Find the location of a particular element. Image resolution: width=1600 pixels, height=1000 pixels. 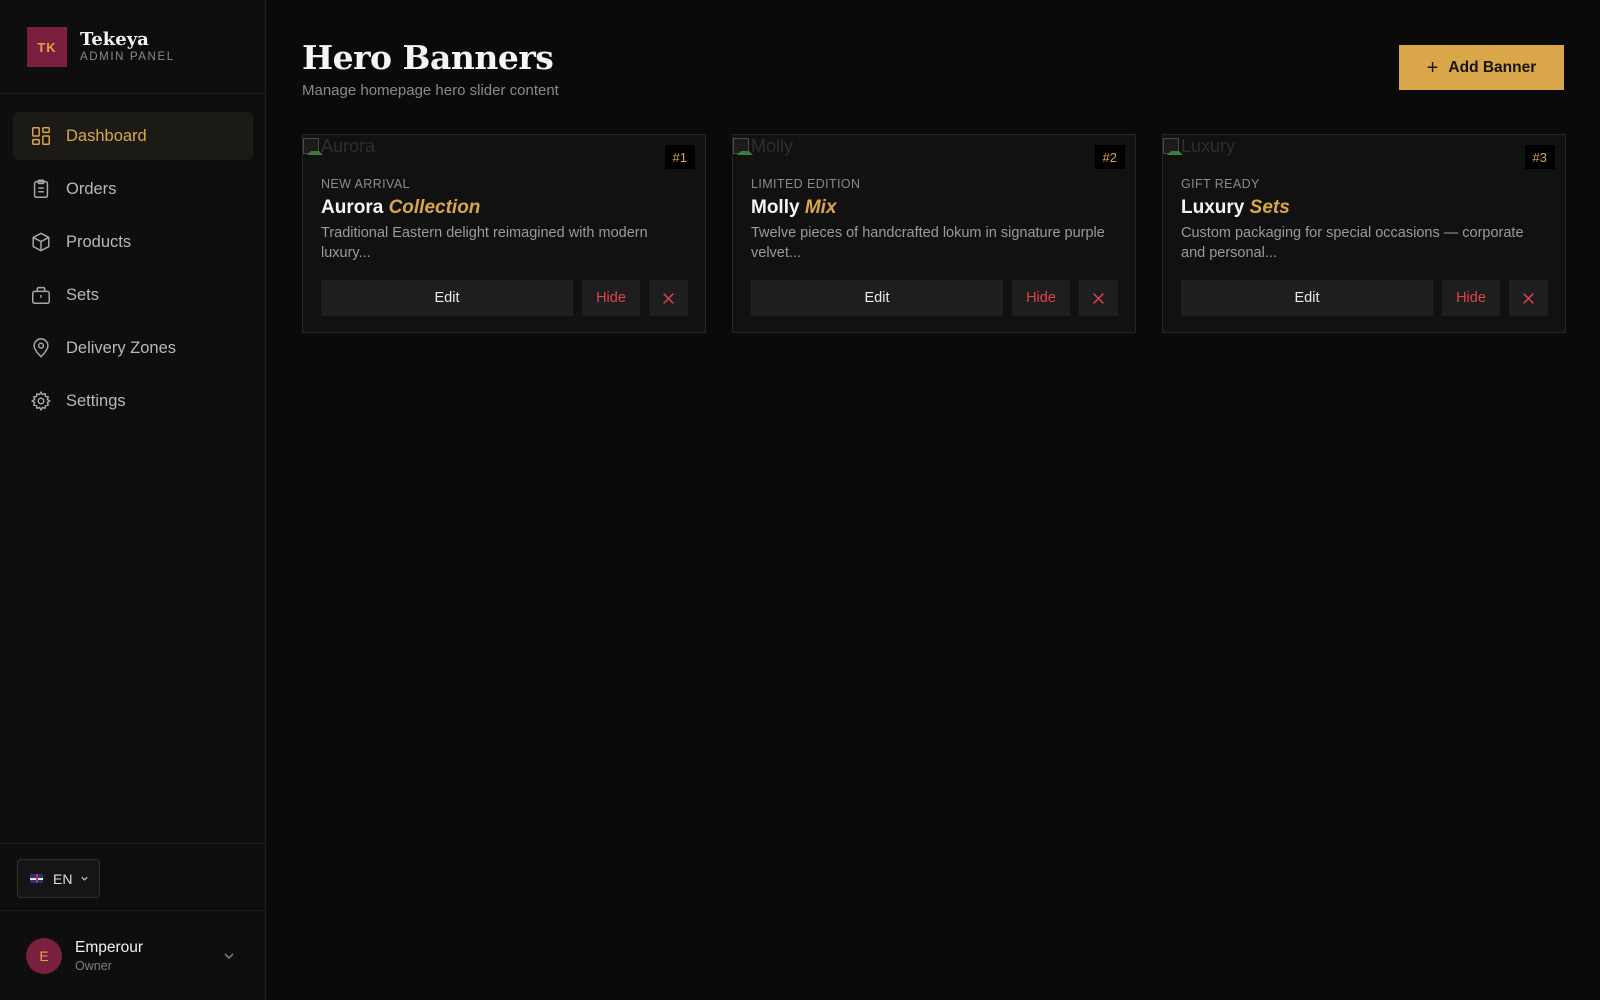

brand-header: TK Tekeya ADMIN PANEL is located at coordinates (133, 47).